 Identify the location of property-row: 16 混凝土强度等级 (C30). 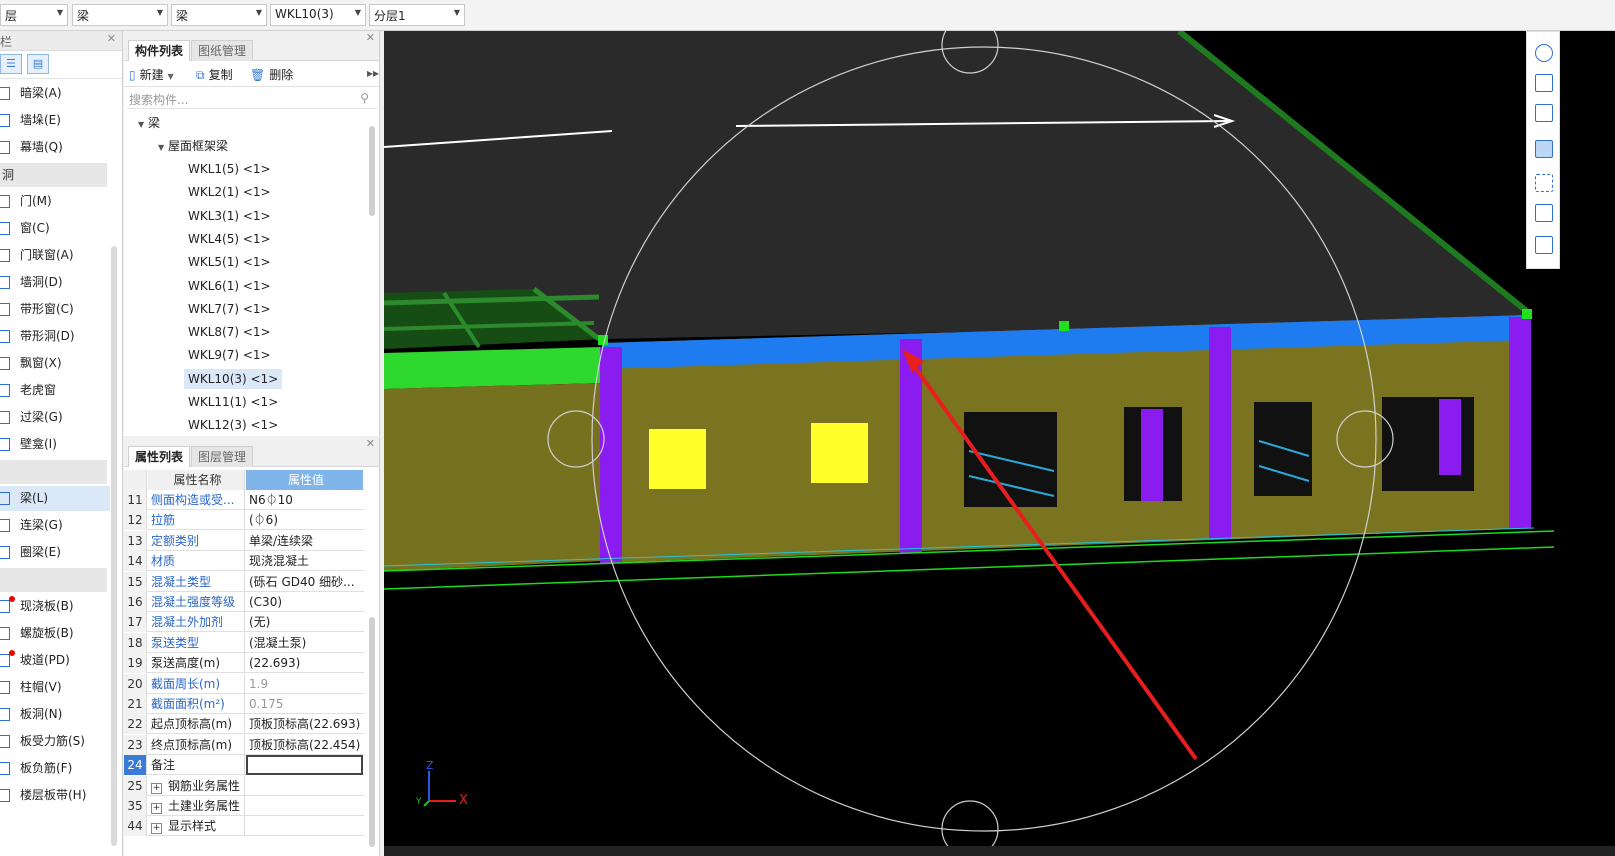
(244, 602).